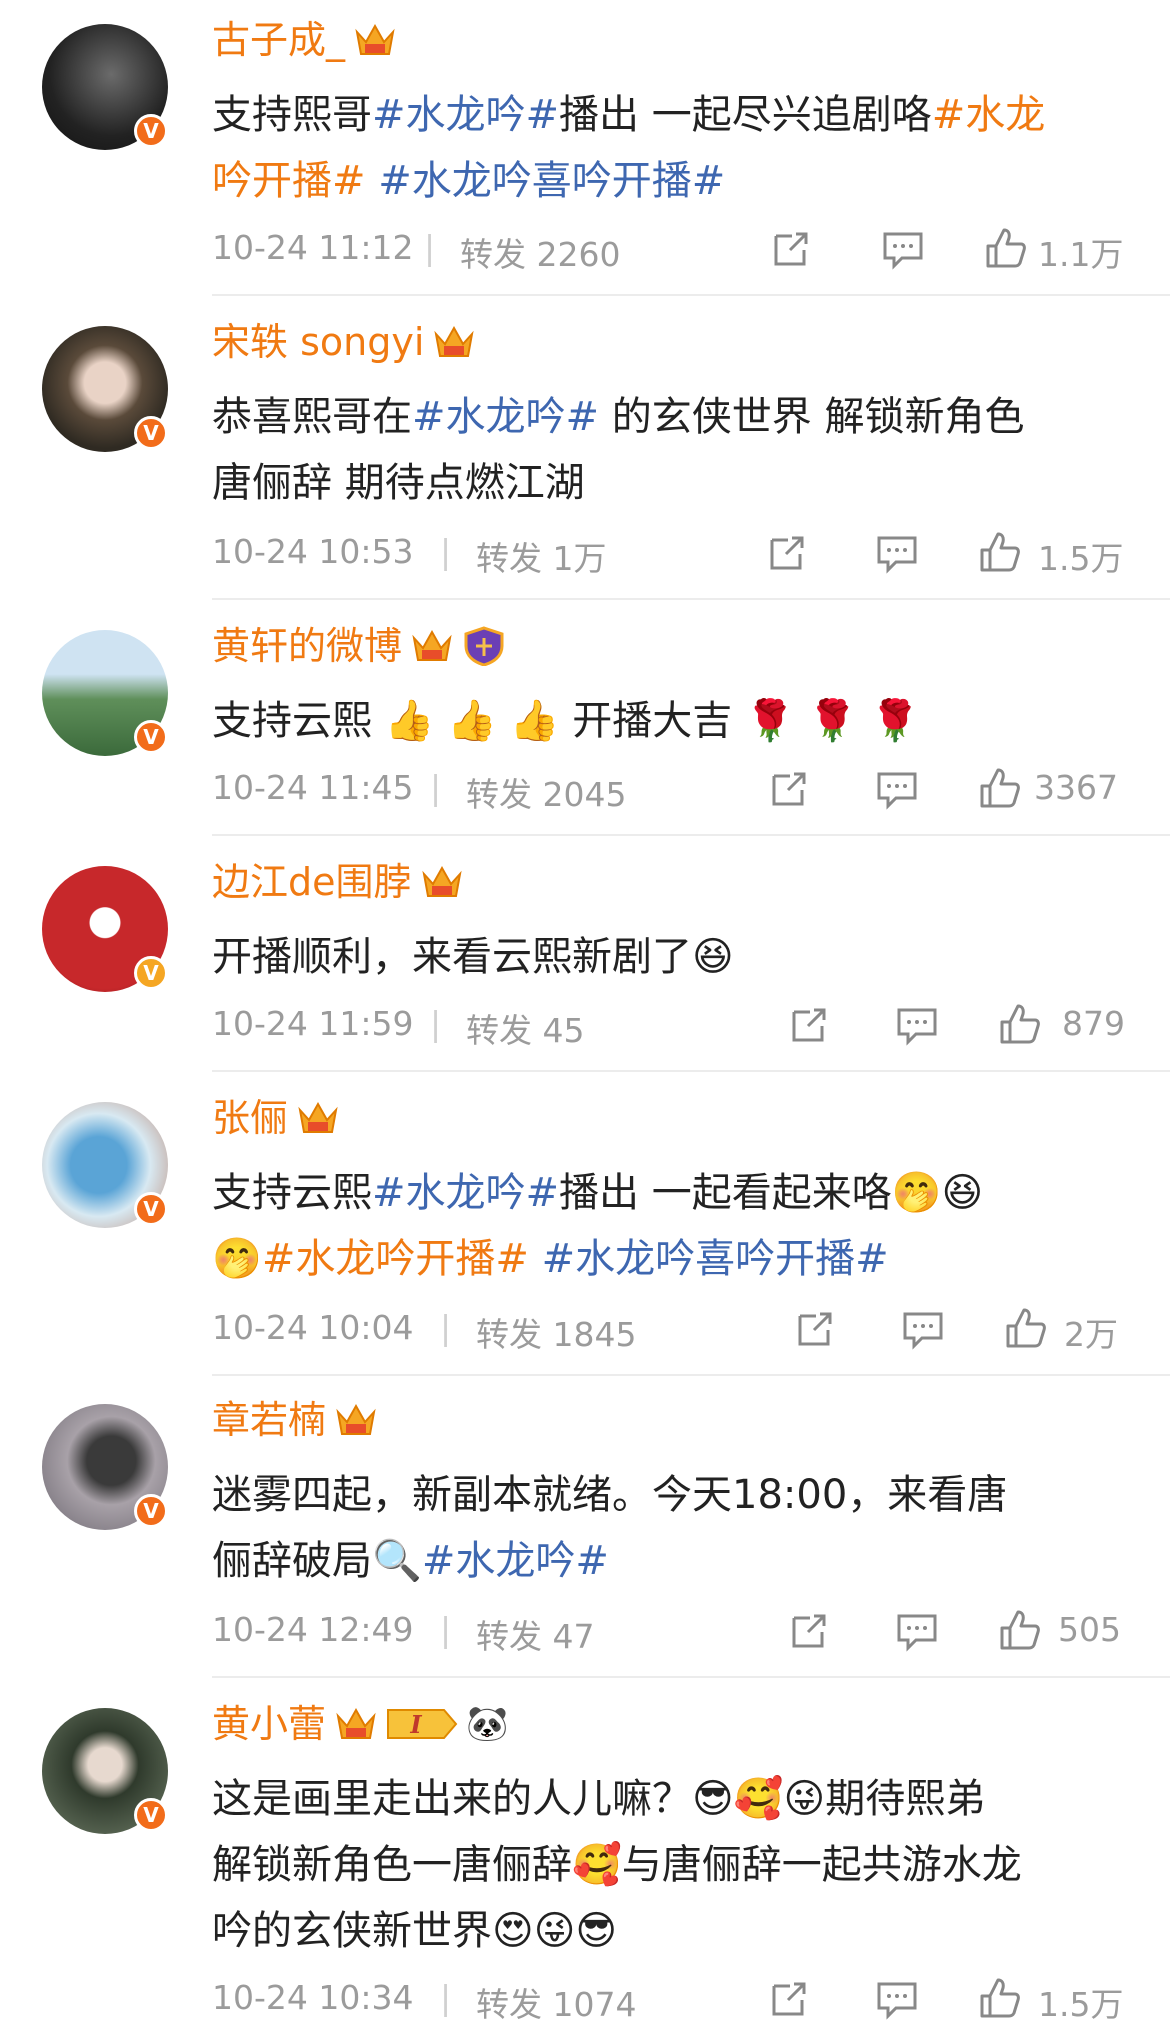 This screenshot has width=1170, height=2041. Describe the element at coordinates (318, 342) in the screenshot. I see `username-text: 宋轶 songyi` at that location.